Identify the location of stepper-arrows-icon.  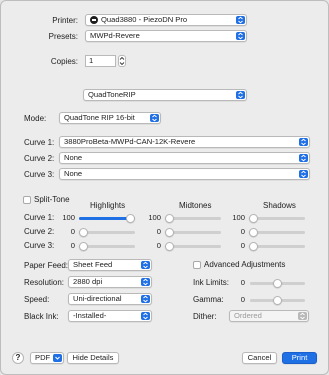
(122, 61).